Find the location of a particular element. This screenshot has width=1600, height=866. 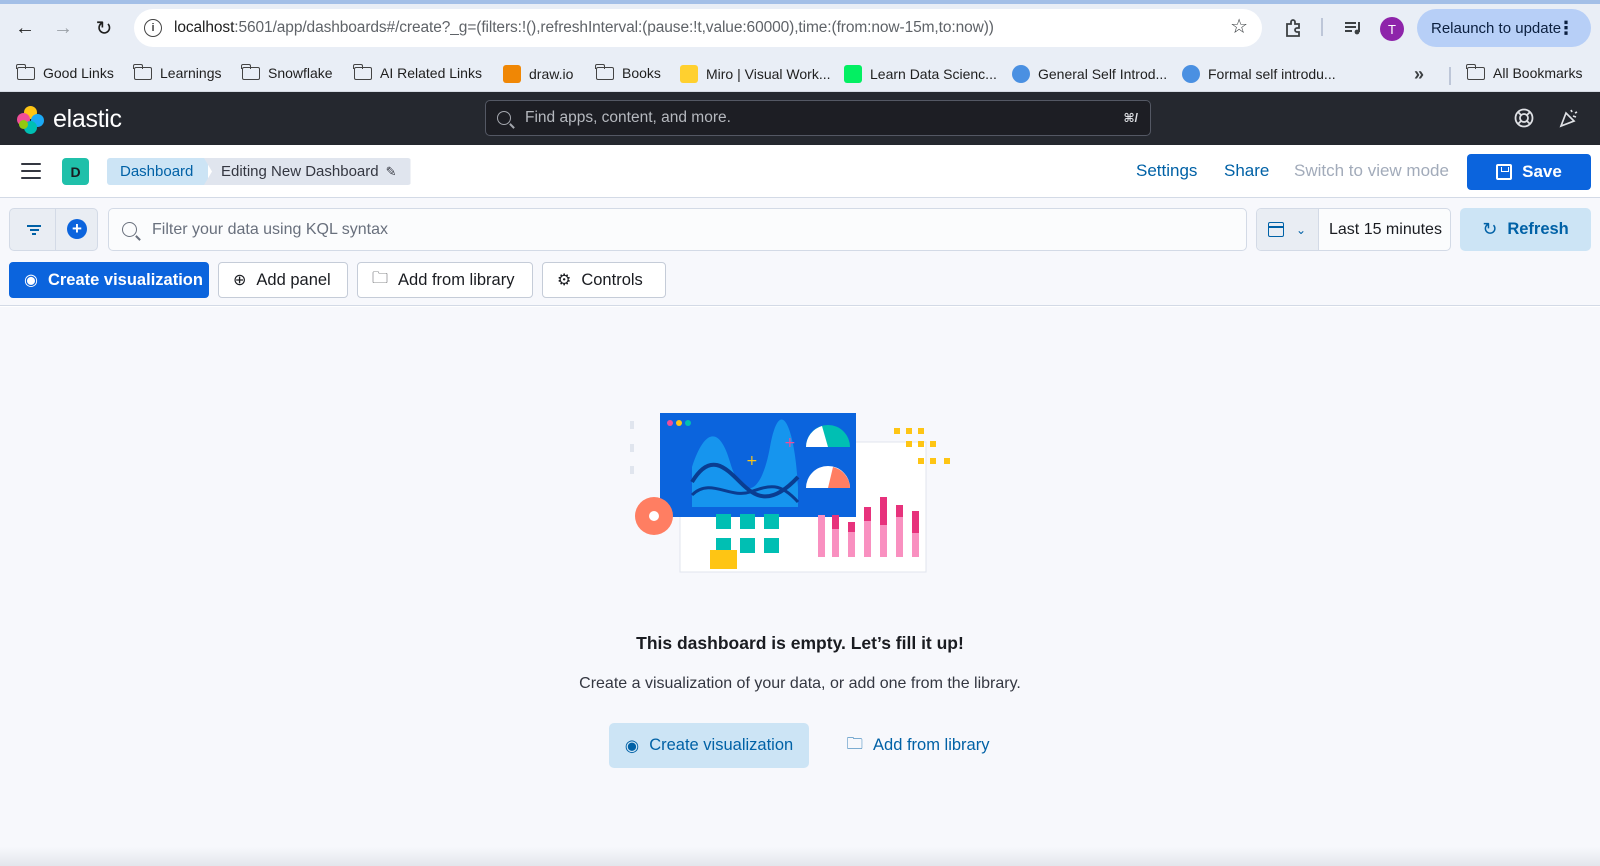

empty-create-visualization-button: ◉ Create visualization is located at coordinates (709, 745).